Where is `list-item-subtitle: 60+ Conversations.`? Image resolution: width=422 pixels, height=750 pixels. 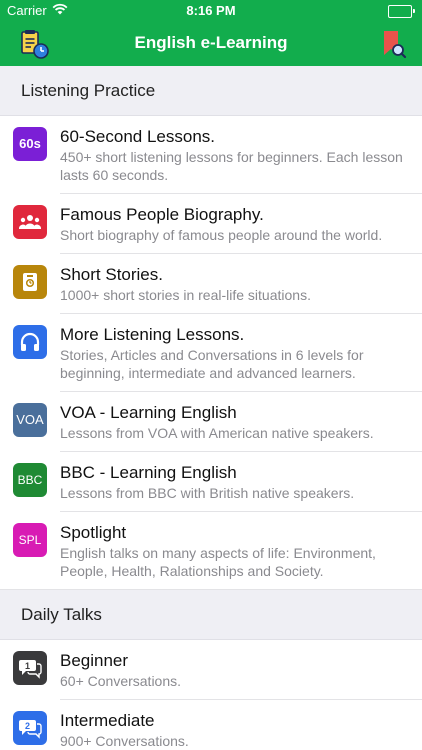 list-item-subtitle: 60+ Conversations. is located at coordinates (121, 681).